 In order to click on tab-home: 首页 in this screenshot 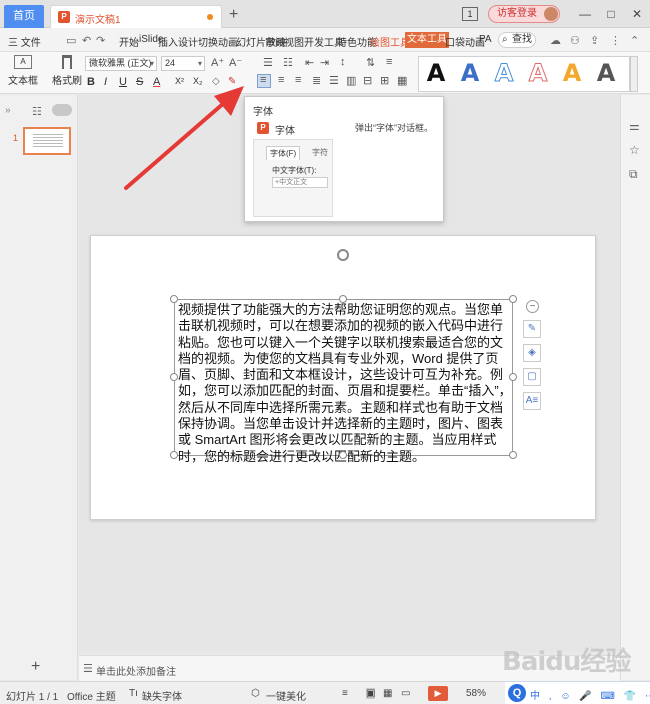, I will do `click(24, 16)`.